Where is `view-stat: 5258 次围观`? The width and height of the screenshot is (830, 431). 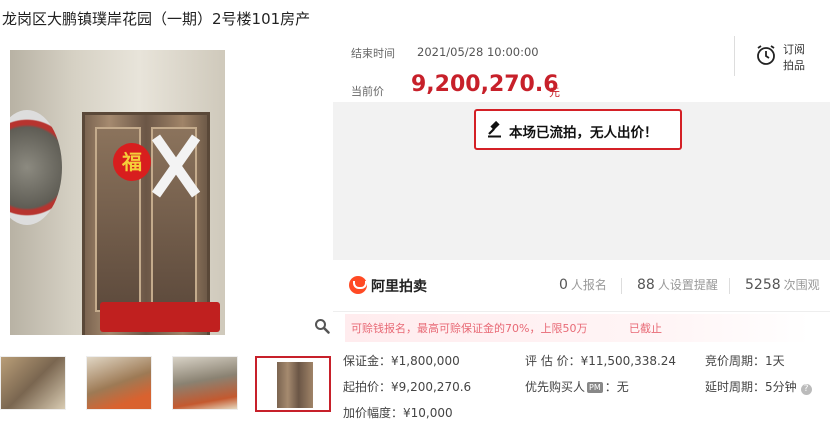
view-stat: 5258 次围观 is located at coordinates (782, 284).